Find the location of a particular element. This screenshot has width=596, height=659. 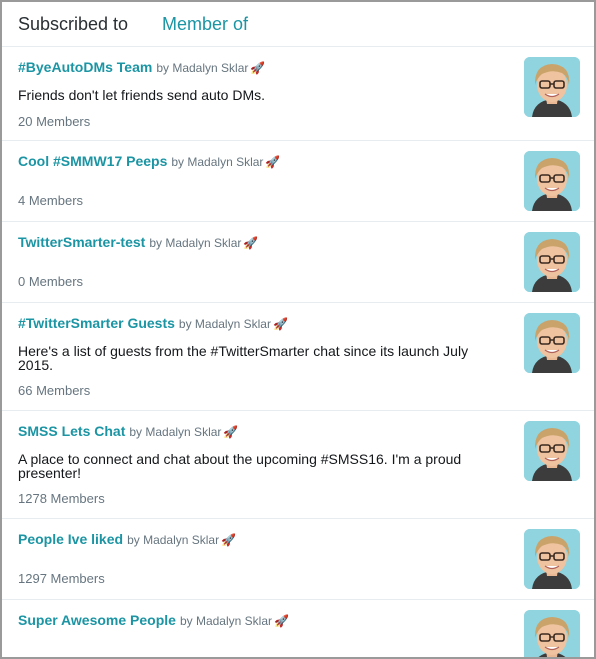

list-item-header: #TwitterSmarter Guests by Madalyn Sklar 🚀 is located at coordinates (153, 324).